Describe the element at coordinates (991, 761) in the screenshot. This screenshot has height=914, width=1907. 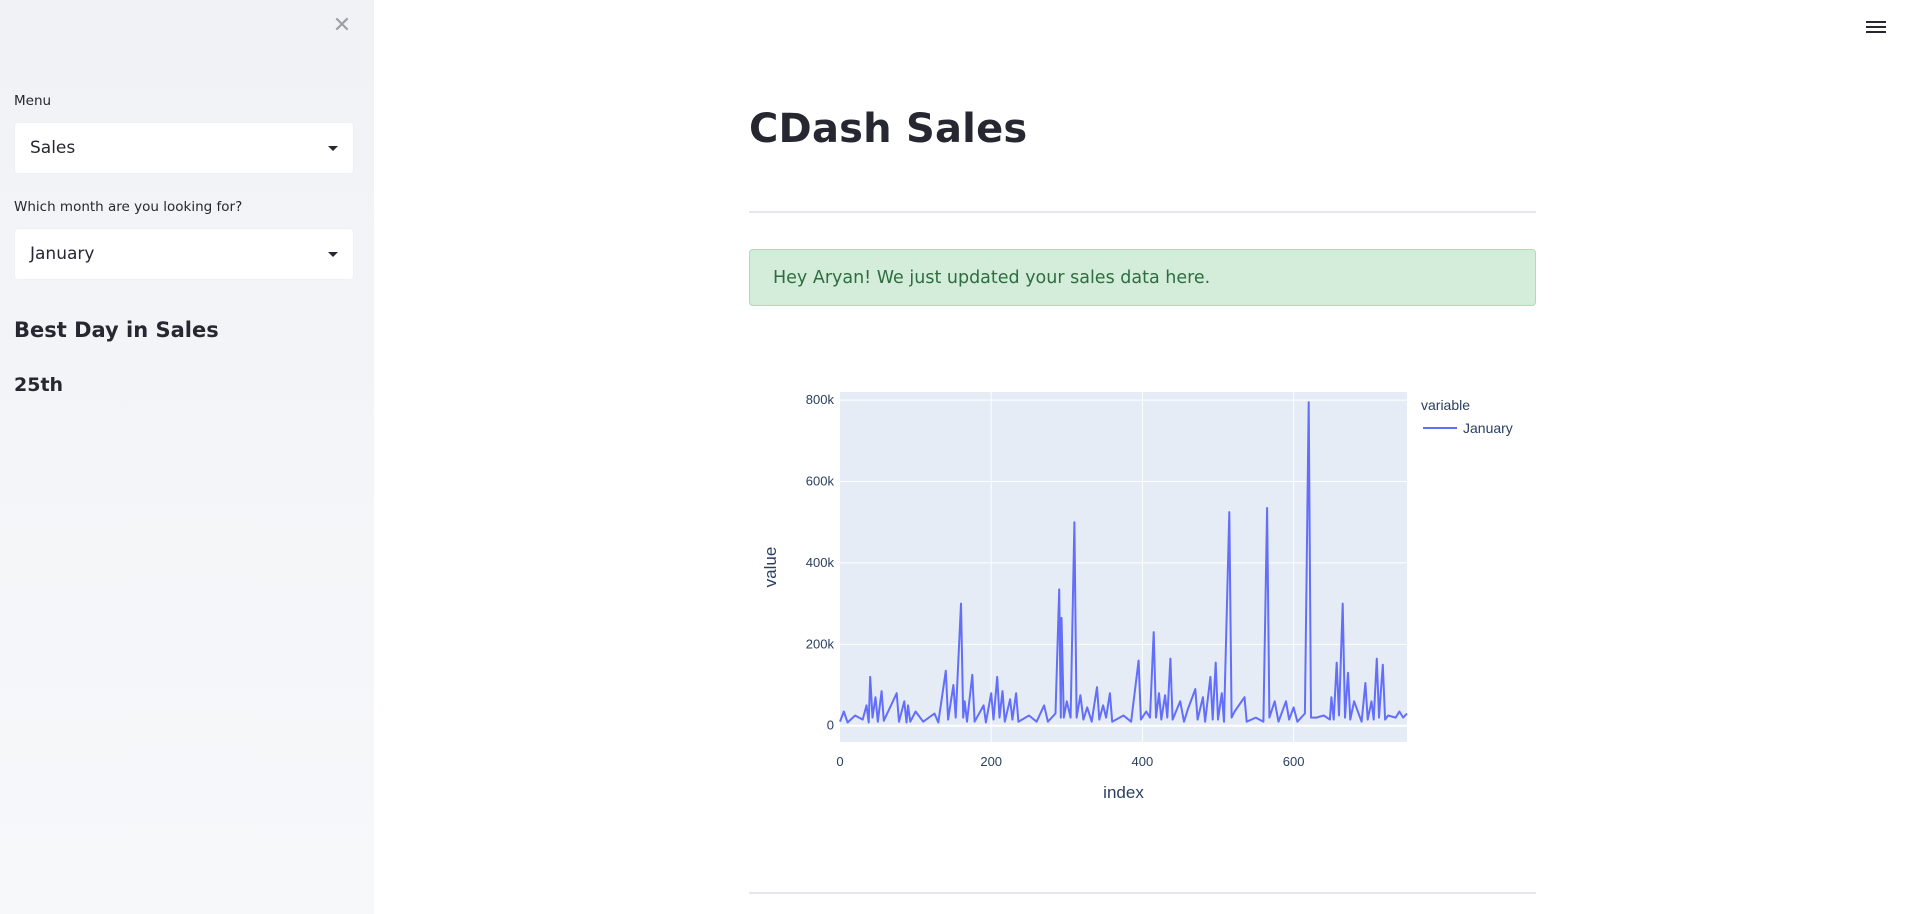
I see `x-tick-label: 200` at that location.